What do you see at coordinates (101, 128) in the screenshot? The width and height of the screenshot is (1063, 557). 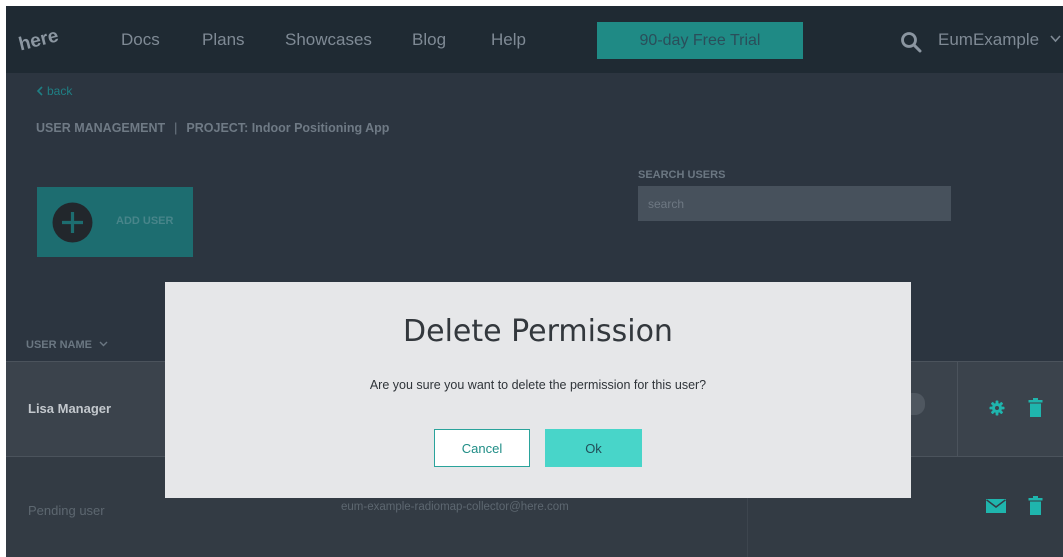 I see `breadcrumb-section: USER MANAGEMENT` at bounding box center [101, 128].